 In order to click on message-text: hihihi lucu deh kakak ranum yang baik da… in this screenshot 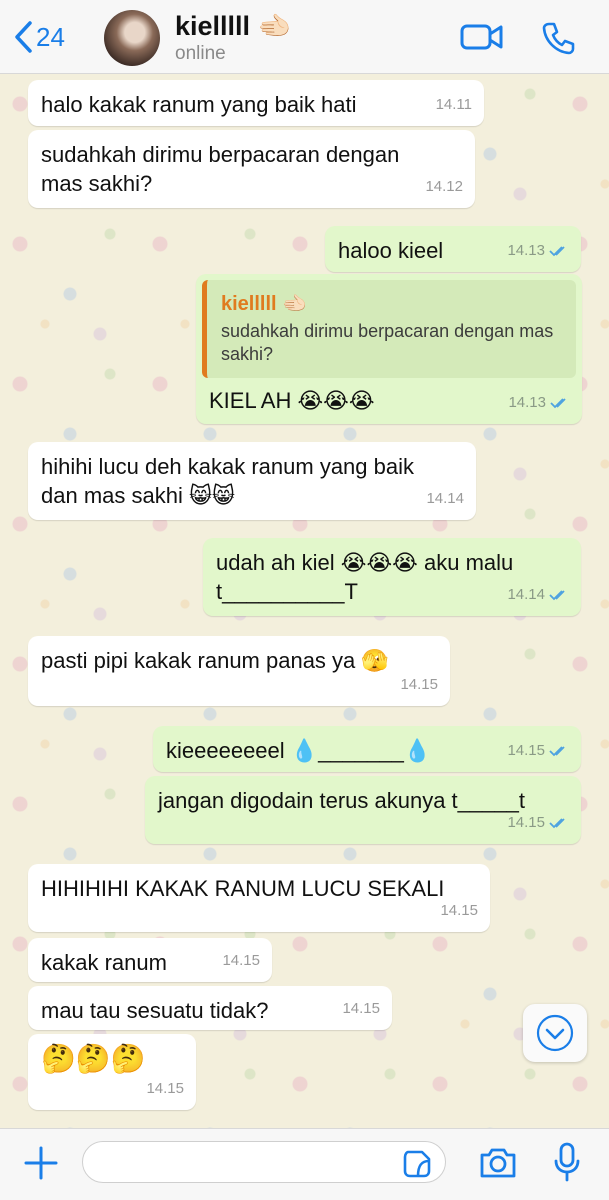, I will do `click(227, 481)`.